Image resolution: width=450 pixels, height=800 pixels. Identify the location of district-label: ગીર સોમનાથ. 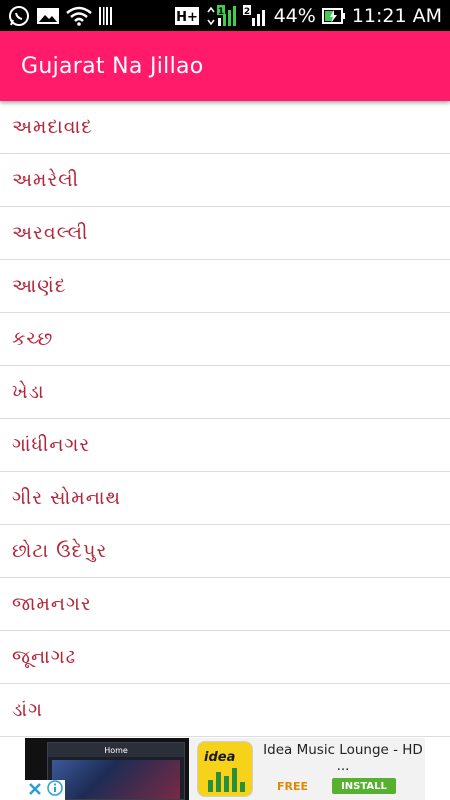
(67, 498).